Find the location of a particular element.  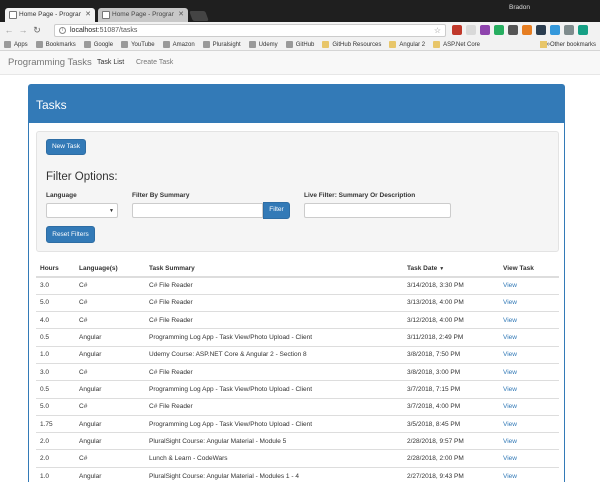

bookmark-item: GitHub is located at coordinates (300, 44).